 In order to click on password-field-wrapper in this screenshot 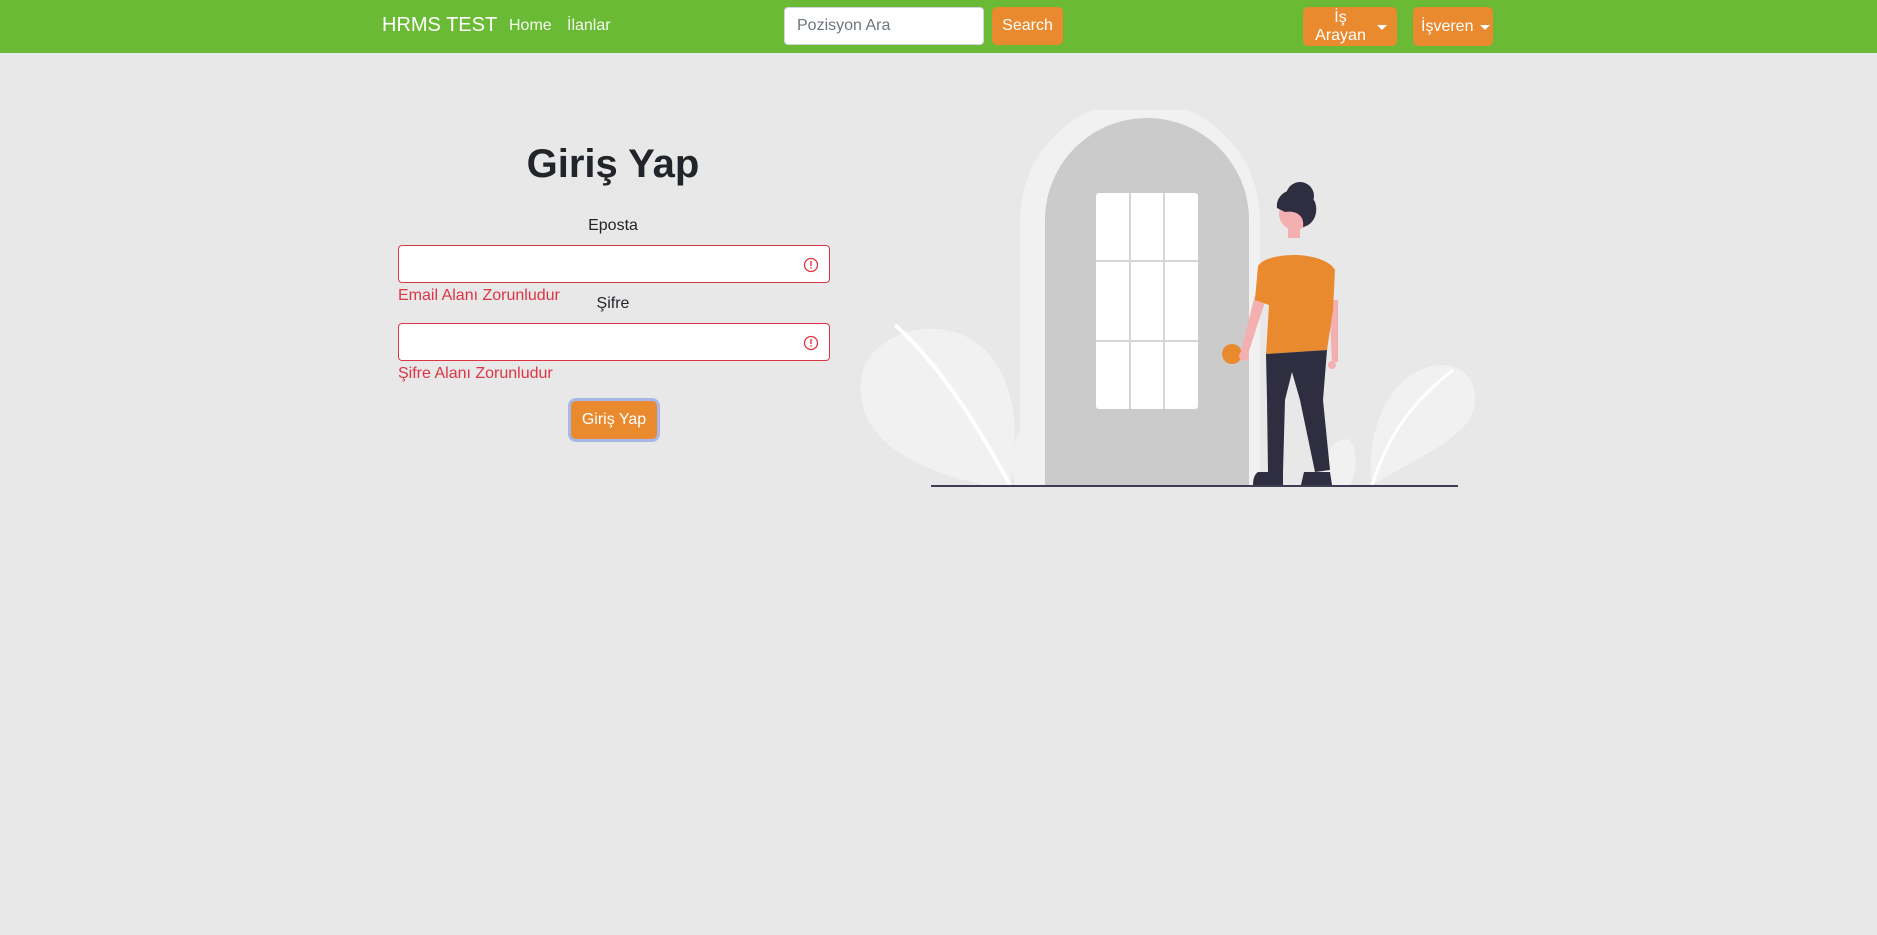, I will do `click(614, 342)`.